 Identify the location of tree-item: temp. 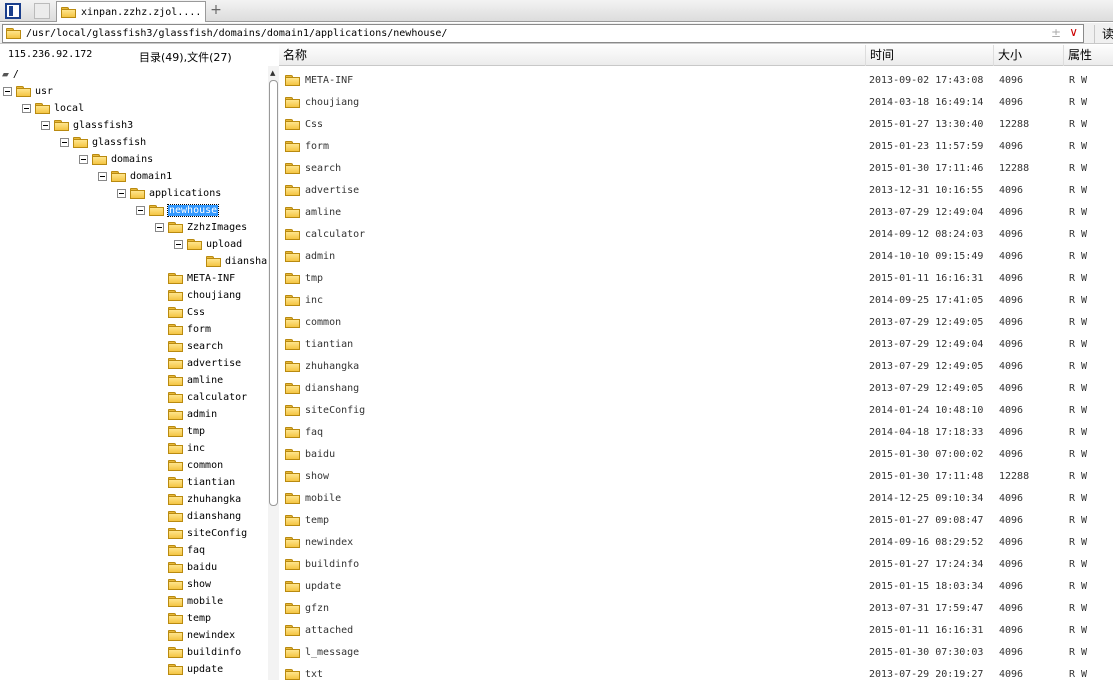
(183, 618).